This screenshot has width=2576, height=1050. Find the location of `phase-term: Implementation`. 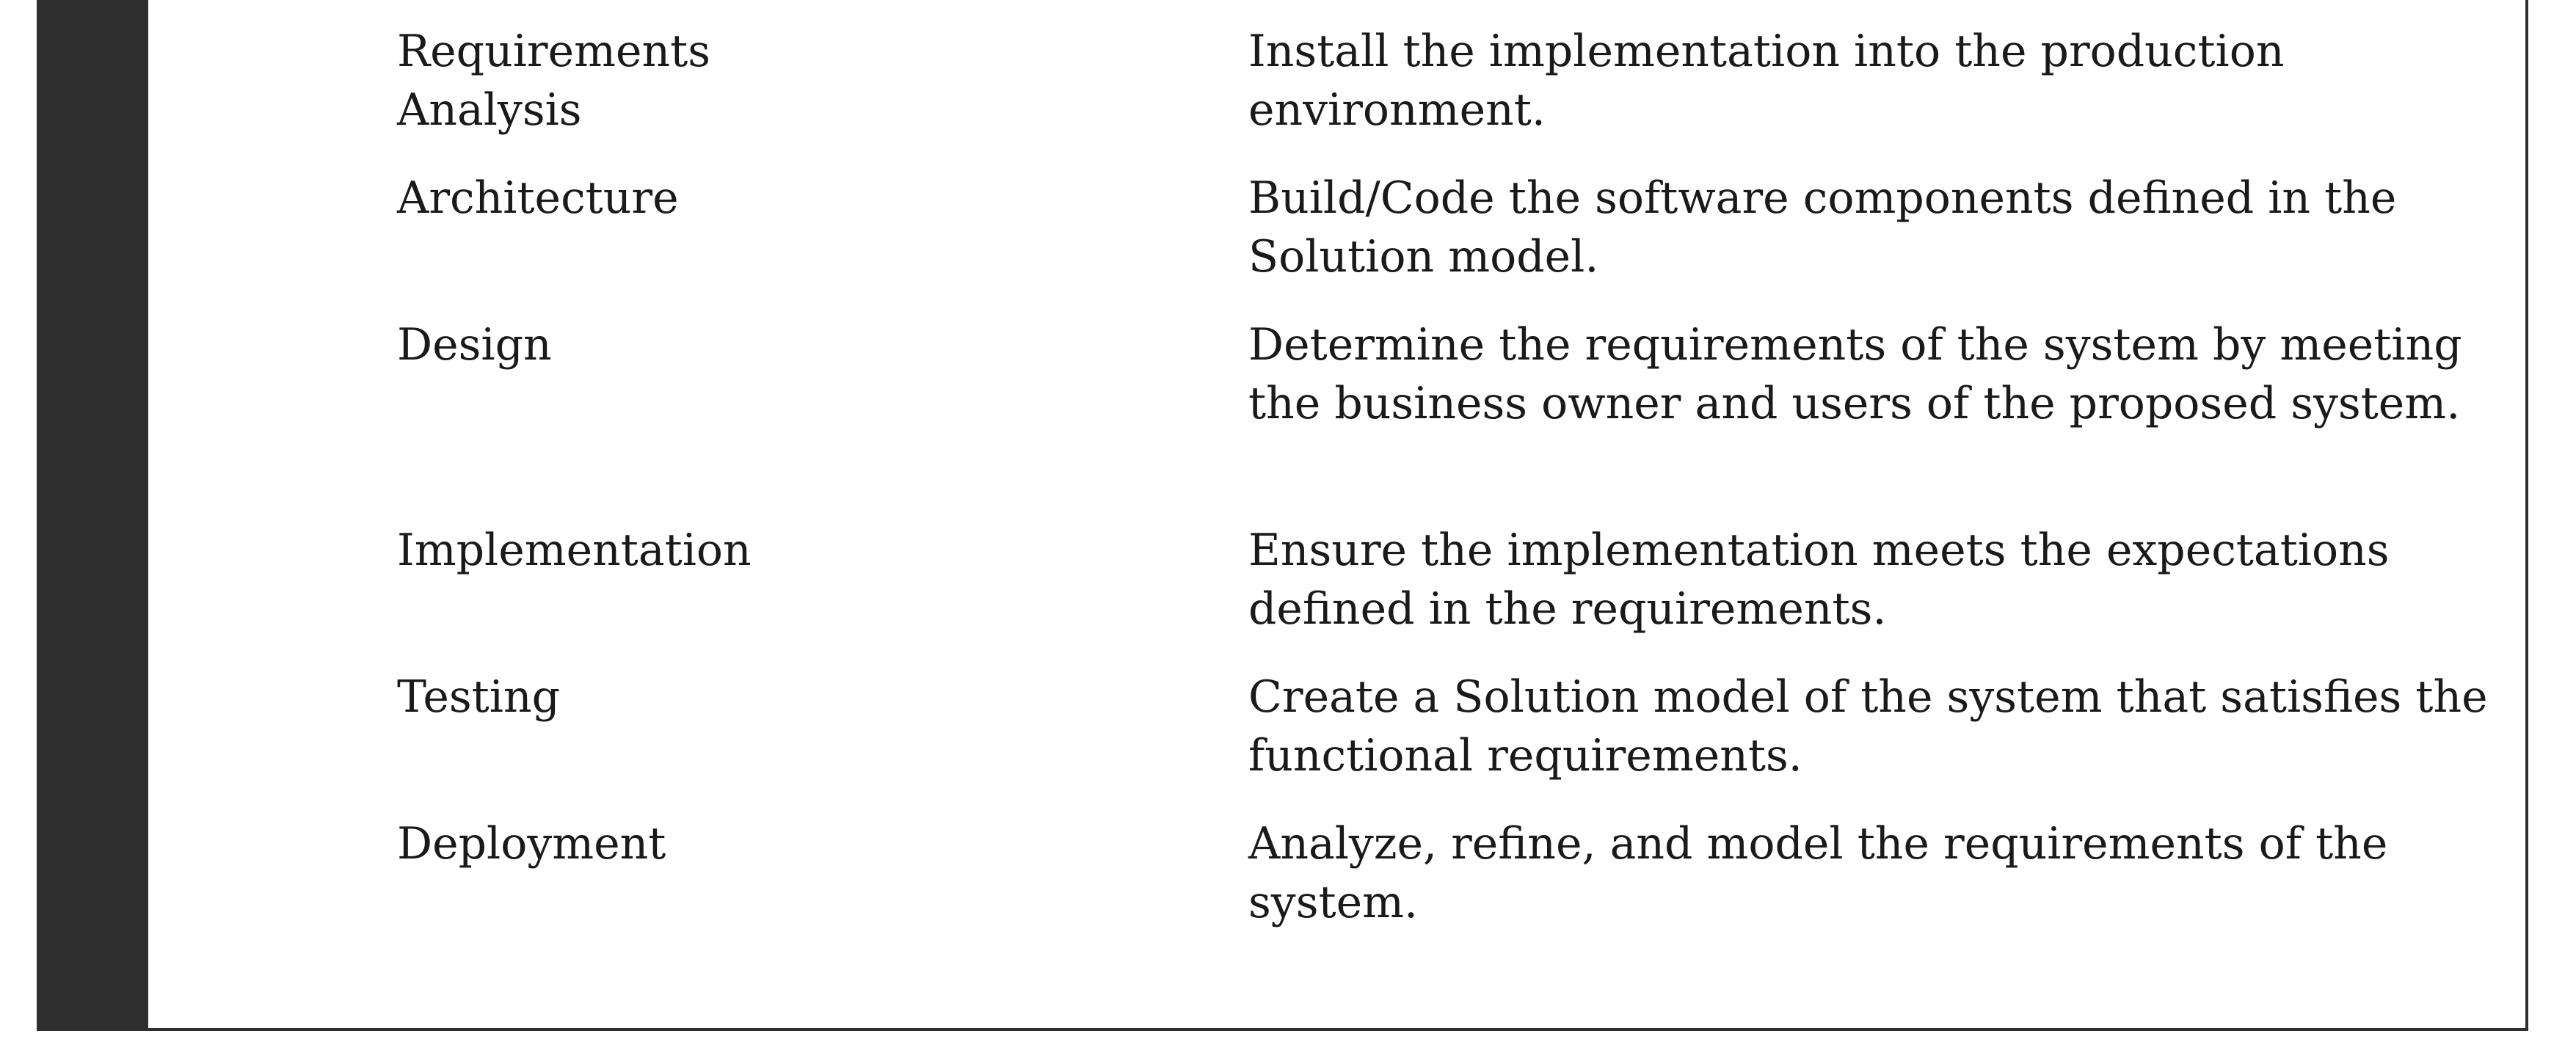

phase-term: Implementation is located at coordinates (574, 550).